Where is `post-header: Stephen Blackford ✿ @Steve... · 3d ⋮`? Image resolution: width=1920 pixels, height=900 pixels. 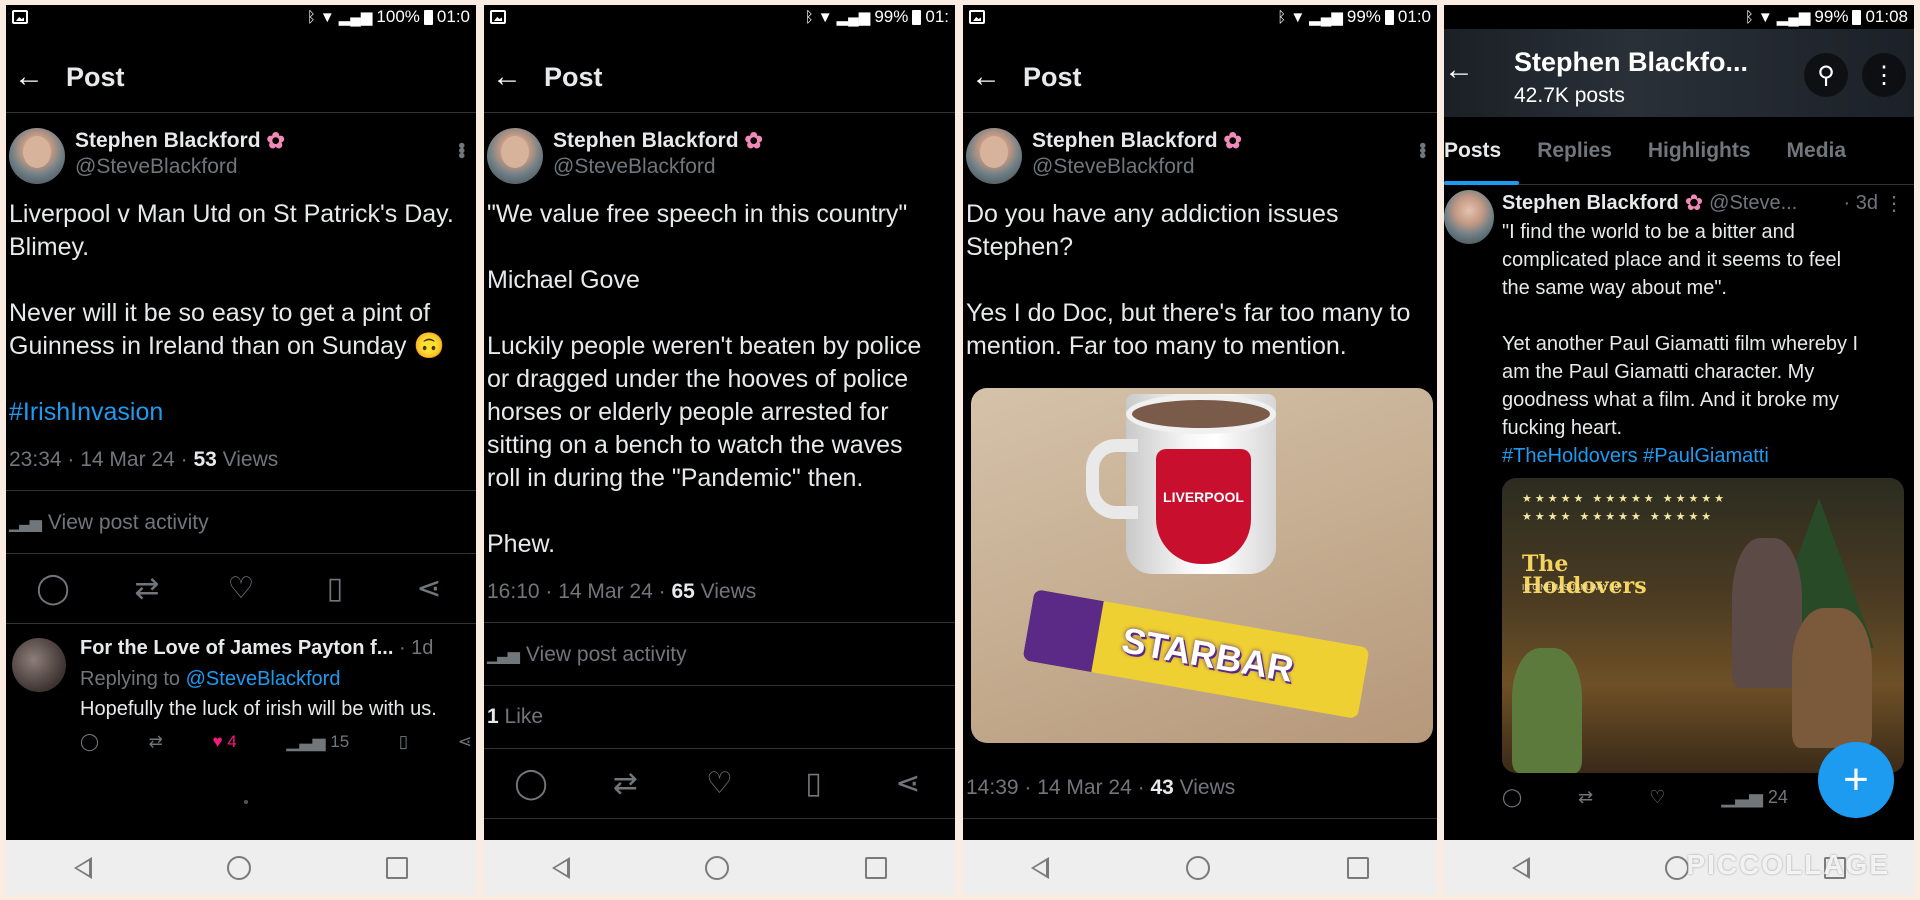
post-header: Stephen Blackford ✿ @Steve... · 3d ⋮ is located at coordinates (1703, 203).